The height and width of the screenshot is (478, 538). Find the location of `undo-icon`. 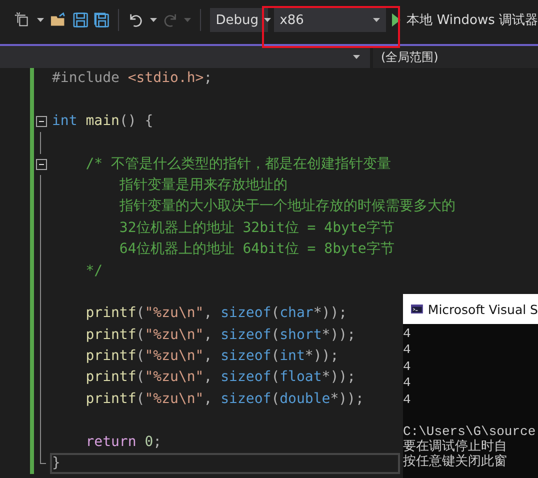

undo-icon is located at coordinates (136, 20).